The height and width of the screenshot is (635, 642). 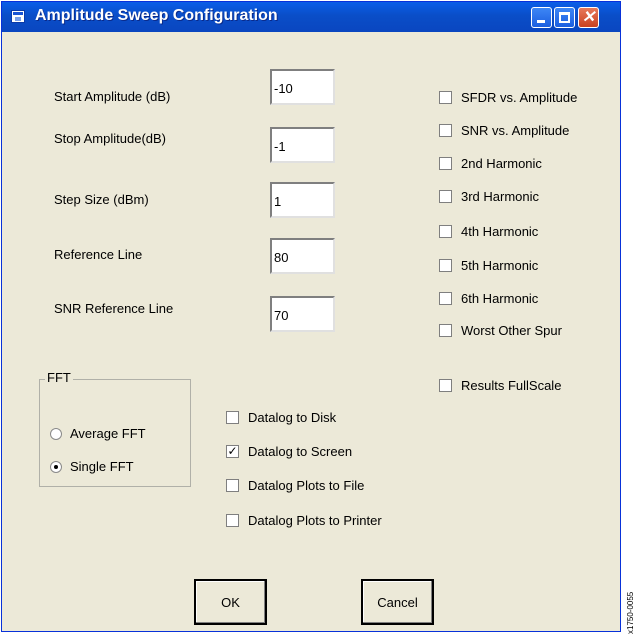 I want to click on maximize-icon, so click(x=564, y=17).